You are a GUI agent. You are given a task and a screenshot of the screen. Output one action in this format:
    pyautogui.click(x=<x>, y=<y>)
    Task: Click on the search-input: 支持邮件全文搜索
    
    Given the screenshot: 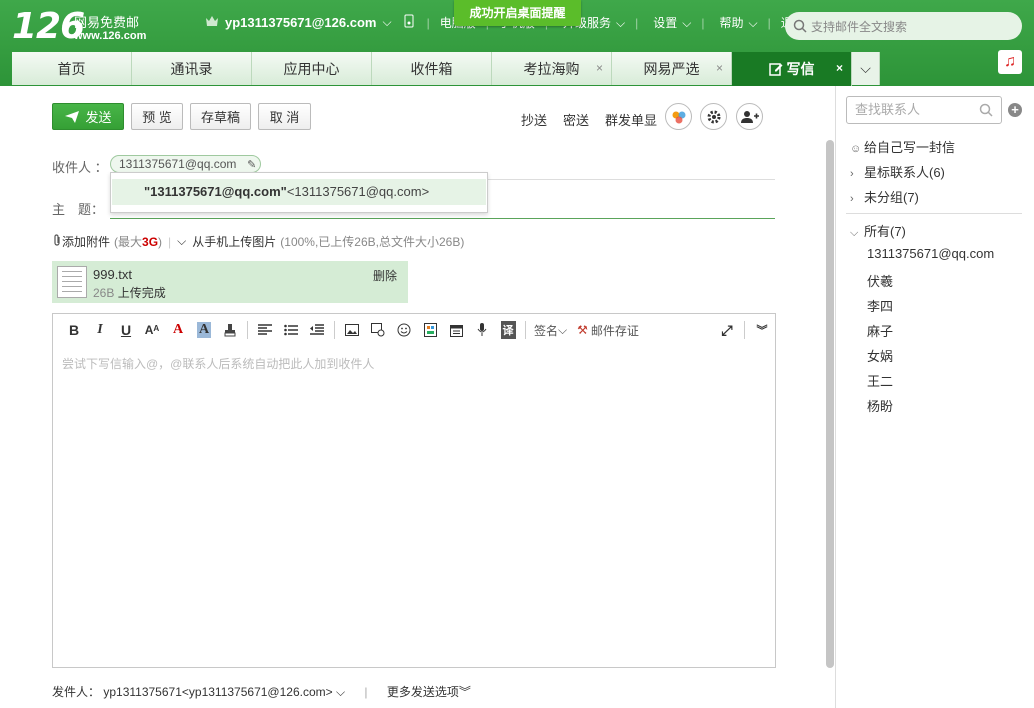 What is the action you would take?
    pyautogui.click(x=903, y=26)
    